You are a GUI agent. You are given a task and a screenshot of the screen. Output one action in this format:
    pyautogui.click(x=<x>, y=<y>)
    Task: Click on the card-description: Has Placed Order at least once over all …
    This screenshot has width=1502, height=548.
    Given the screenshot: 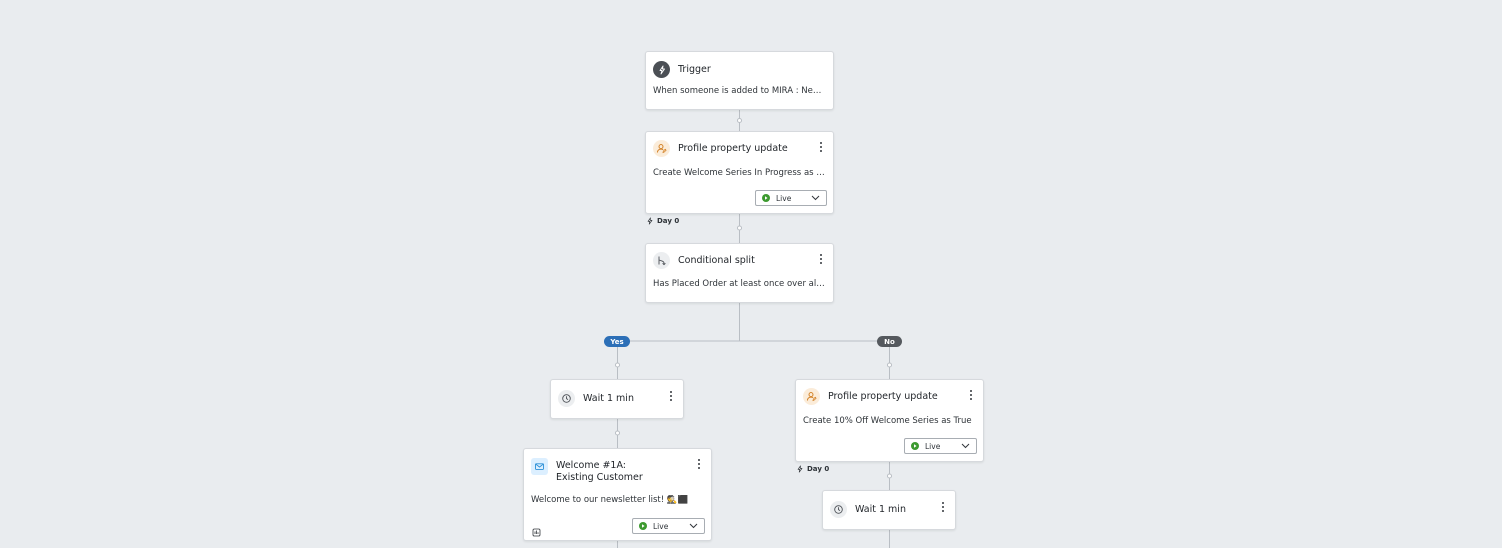 What is the action you would take?
    pyautogui.click(x=739, y=284)
    